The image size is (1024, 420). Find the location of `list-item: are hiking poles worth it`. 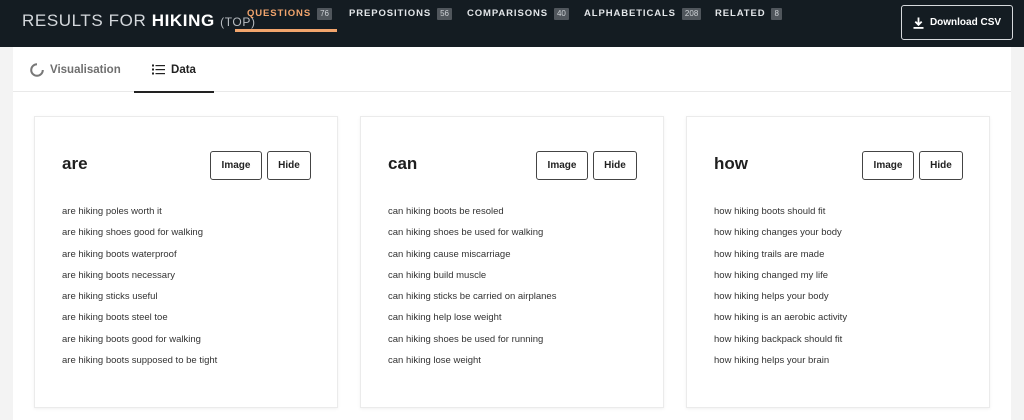

list-item: are hiking poles worth it is located at coordinates (139, 216).